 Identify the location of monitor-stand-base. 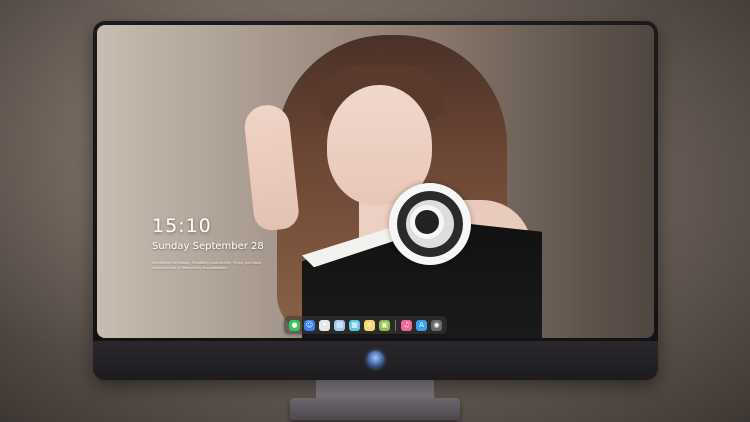
(375, 409).